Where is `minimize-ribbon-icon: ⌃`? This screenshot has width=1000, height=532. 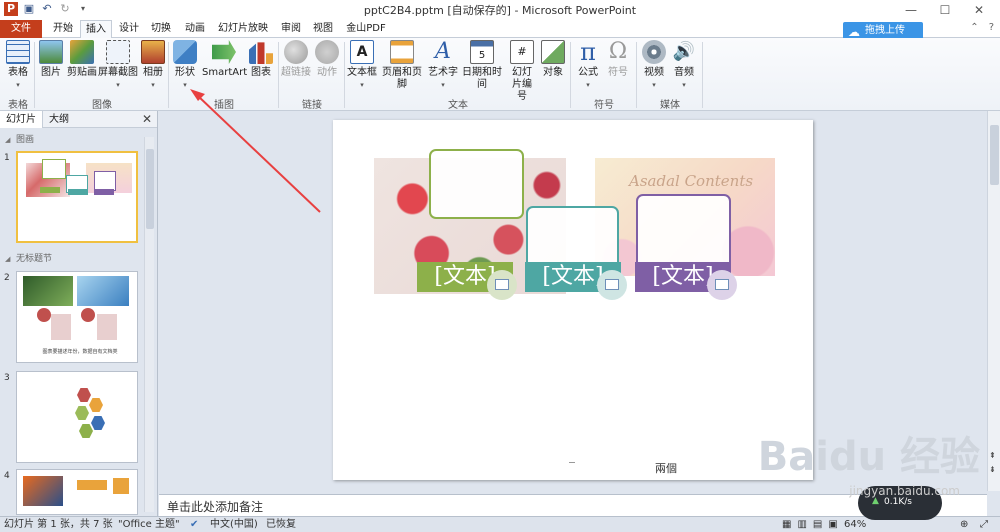
minimize-ribbon-icon: ⌃ is located at coordinates (974, 27).